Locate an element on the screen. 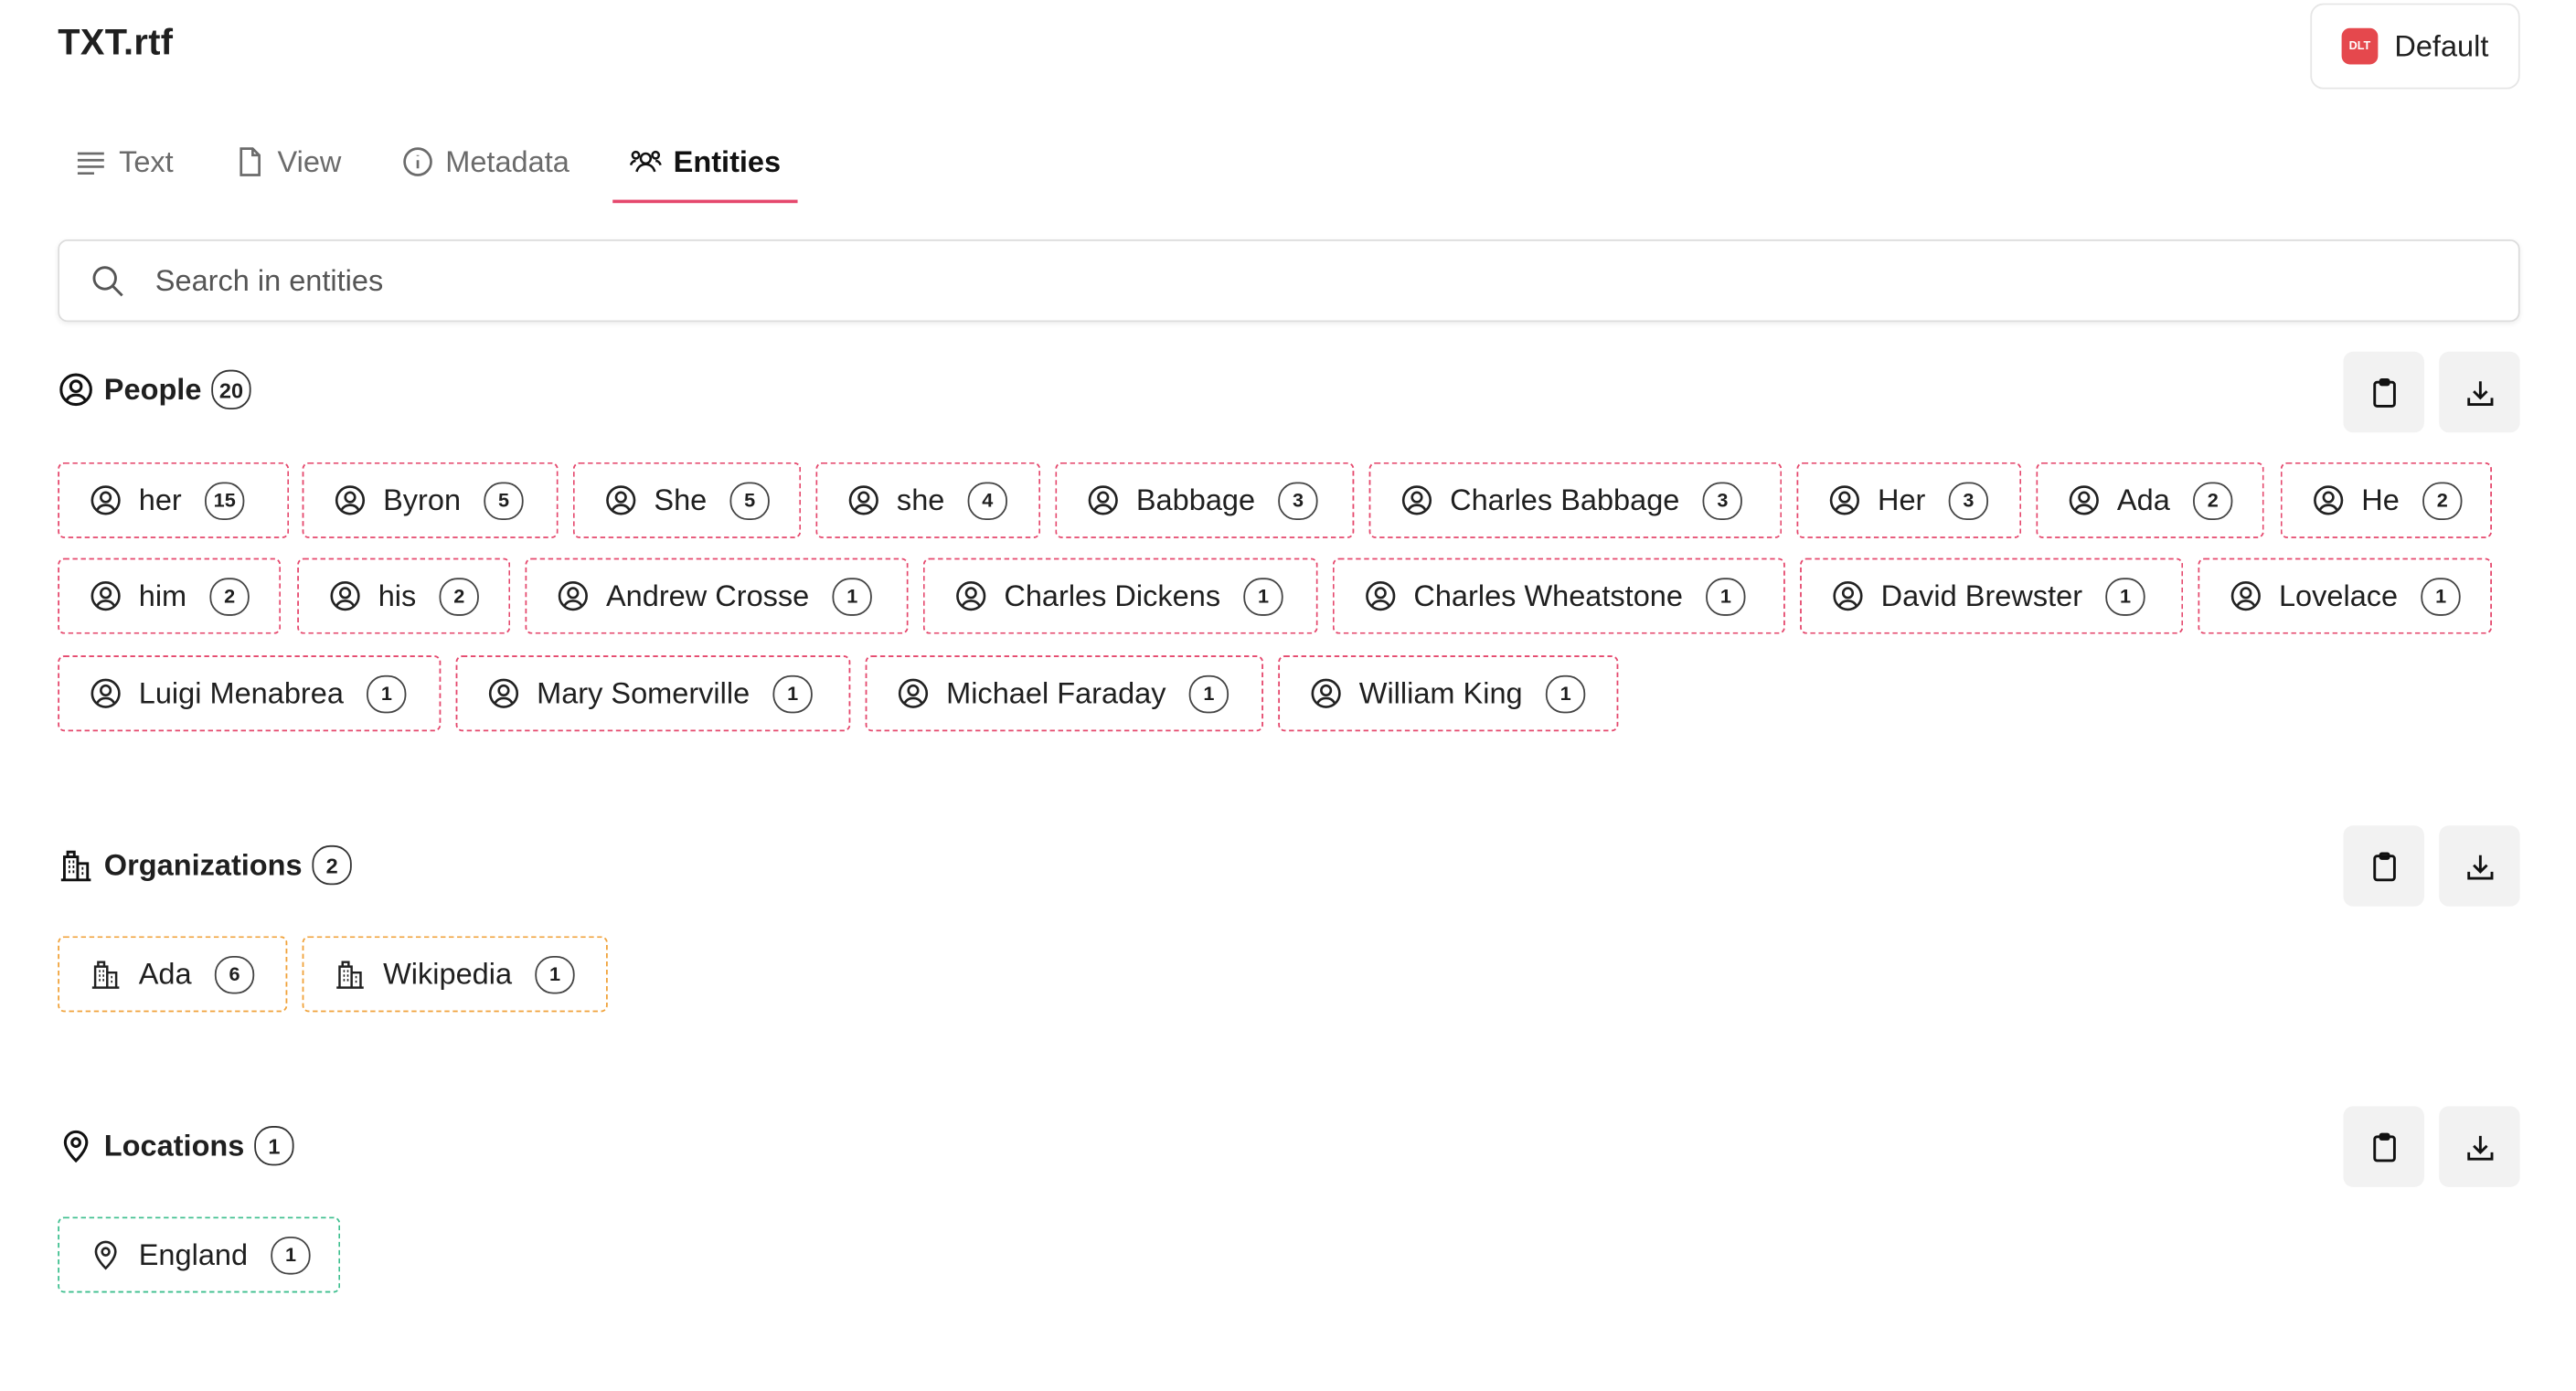  entity-chip: England 1 is located at coordinates (199, 1254).